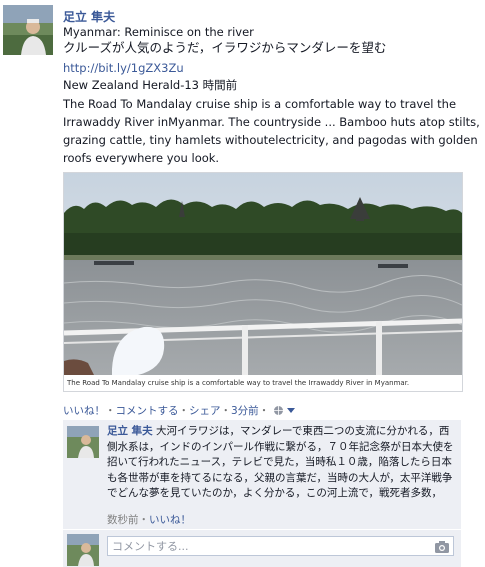 This screenshot has width=485, height=567. Describe the element at coordinates (278, 412) in the screenshot. I see `globe-icon` at that location.